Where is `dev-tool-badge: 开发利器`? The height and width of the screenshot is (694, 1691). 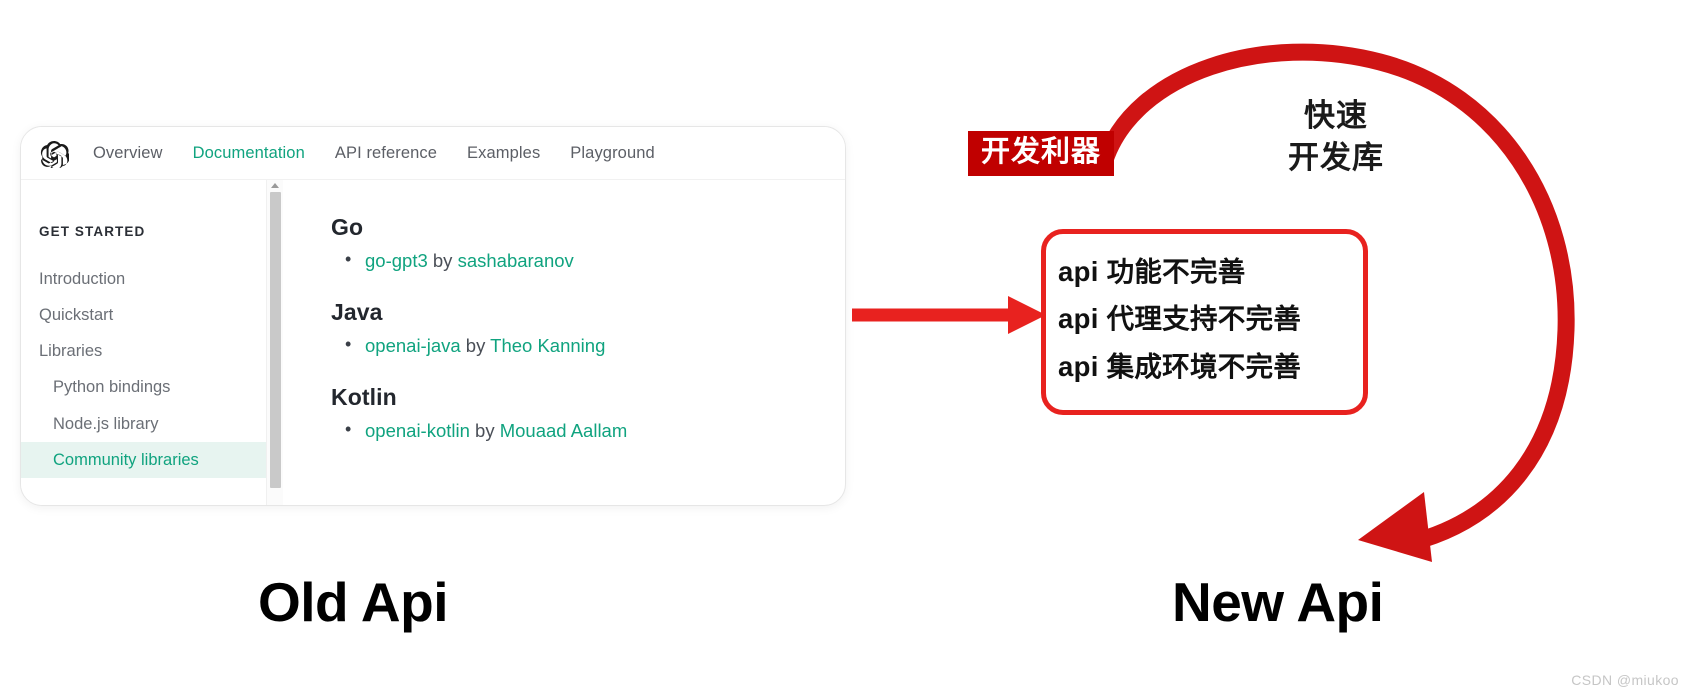
dev-tool-badge: 开发利器 is located at coordinates (1041, 154).